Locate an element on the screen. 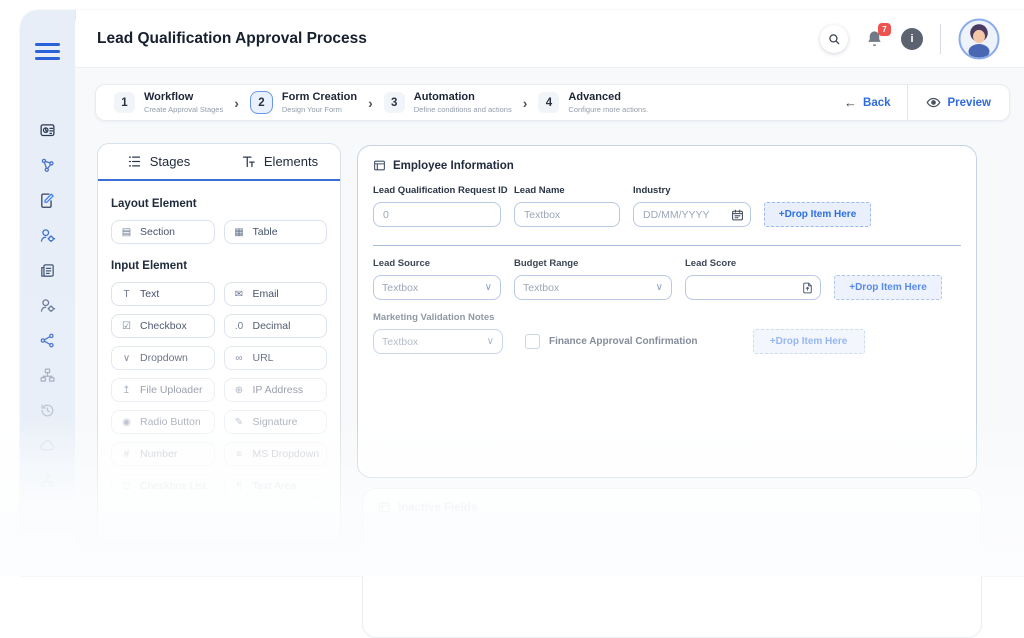 This screenshot has height=638, width=1024. chip-label: File Uploader is located at coordinates (171, 390).